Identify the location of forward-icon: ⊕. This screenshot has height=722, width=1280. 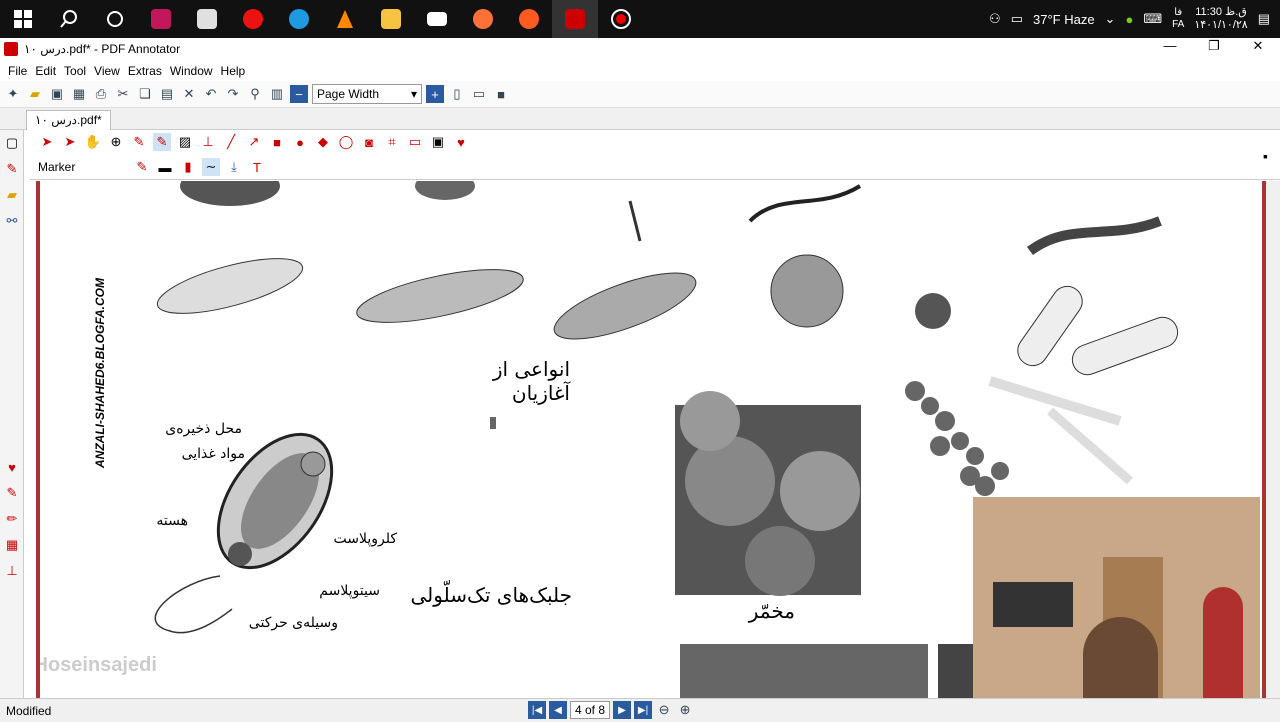
(685, 710).